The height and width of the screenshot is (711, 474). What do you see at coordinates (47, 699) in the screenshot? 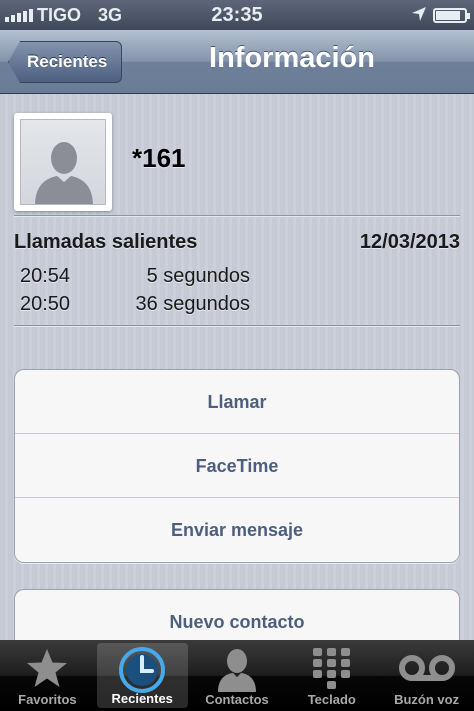
I see `tab-label: Favoritos` at bounding box center [47, 699].